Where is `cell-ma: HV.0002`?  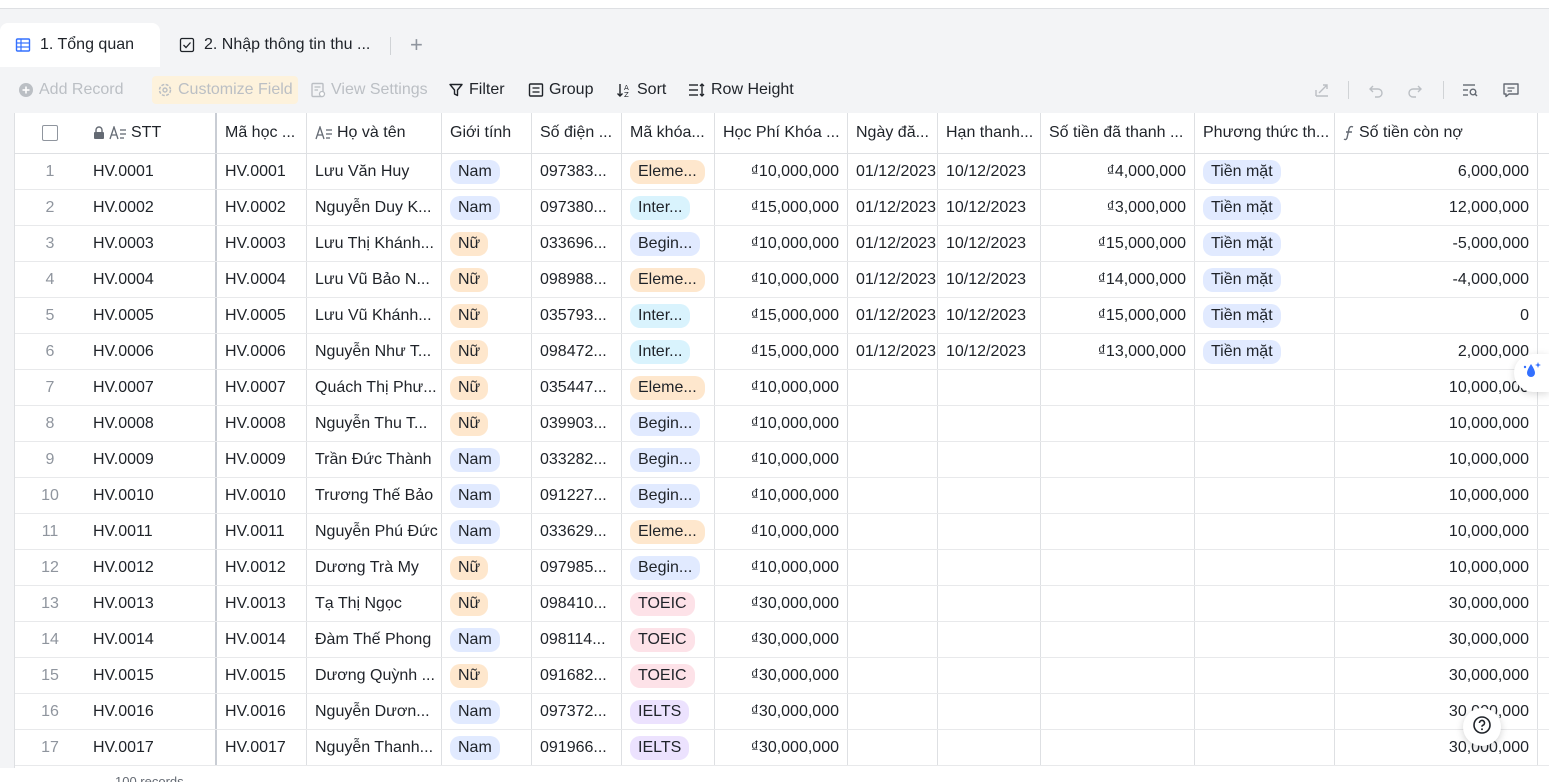
cell-ma: HV.0002 is located at coordinates (262, 207).